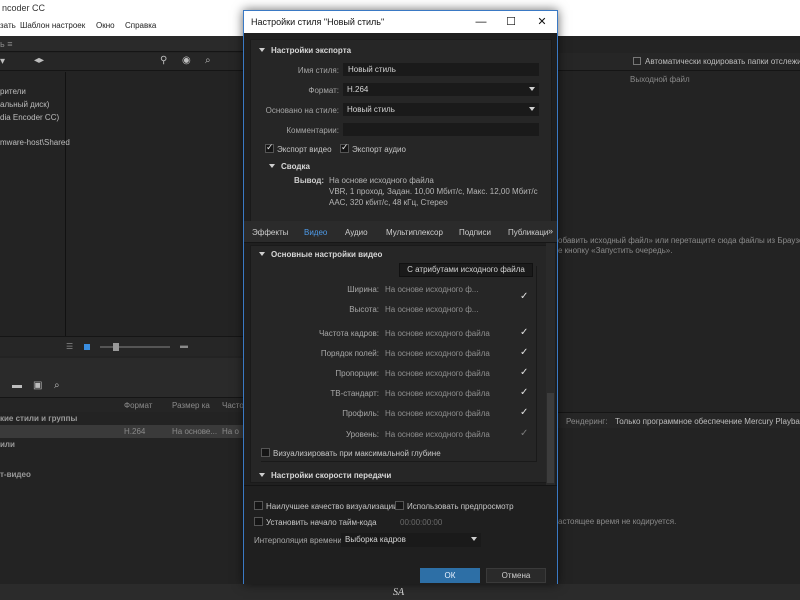  What do you see at coordinates (315, 232) in the screenshot?
I see `tab-video: Видео` at bounding box center [315, 232].